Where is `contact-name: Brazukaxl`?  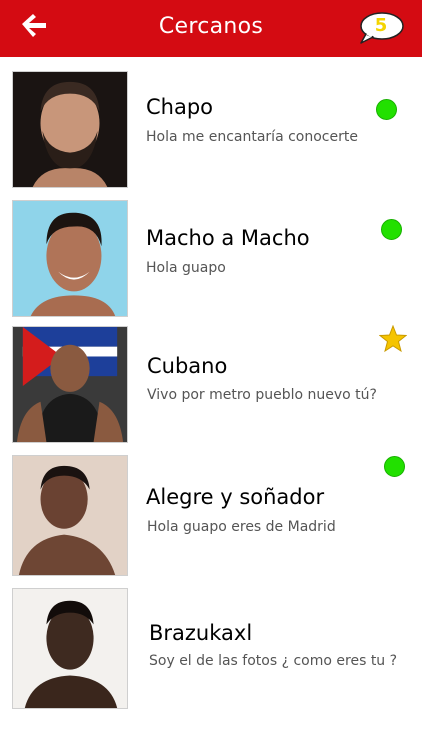 contact-name: Brazukaxl is located at coordinates (201, 633).